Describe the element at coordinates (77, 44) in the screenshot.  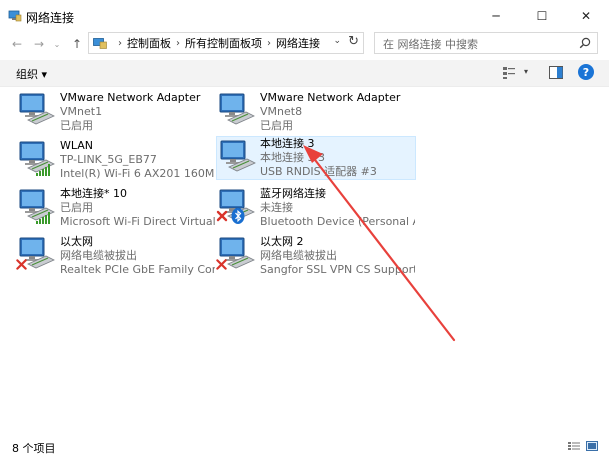
I see `up-button: ↑` at that location.